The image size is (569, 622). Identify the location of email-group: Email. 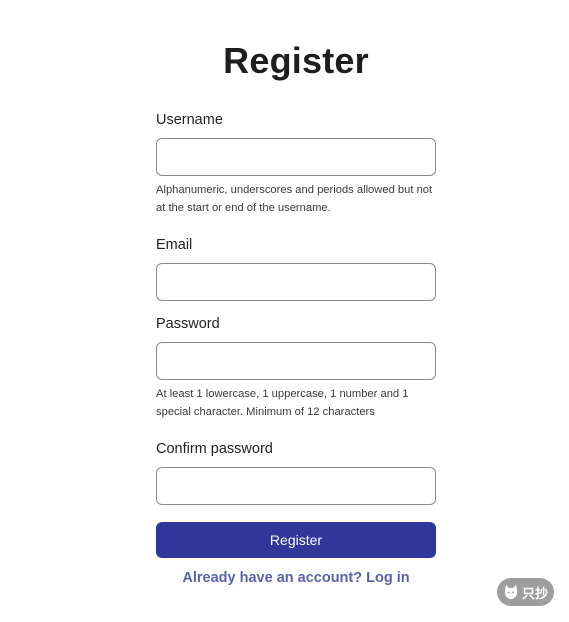
(296, 268).